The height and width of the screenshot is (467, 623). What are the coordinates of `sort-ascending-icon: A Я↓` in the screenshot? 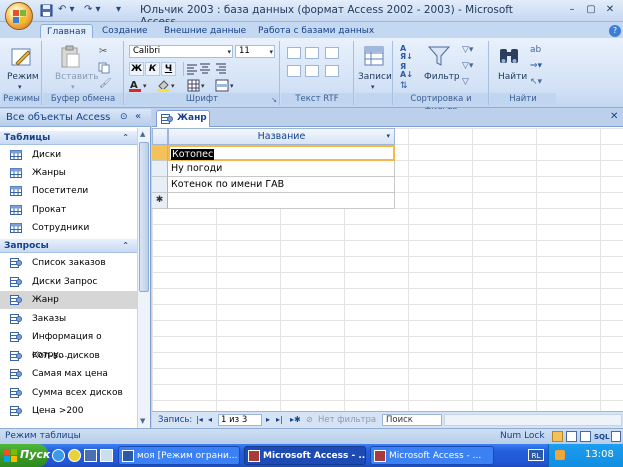 It's located at (406, 53).